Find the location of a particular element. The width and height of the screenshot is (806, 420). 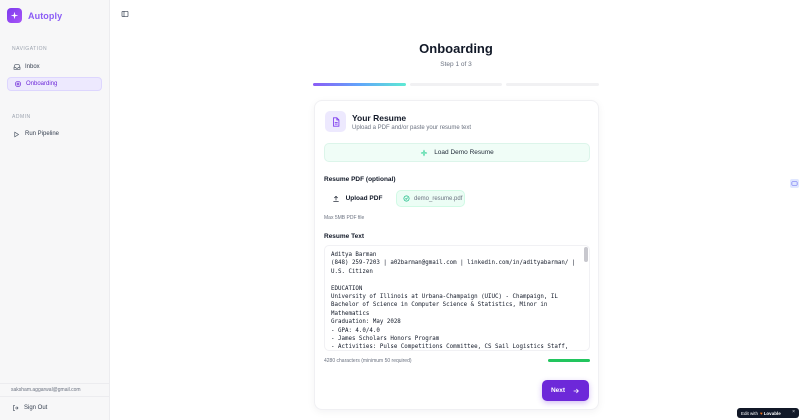

heart-icon: ♥ is located at coordinates (761, 413).